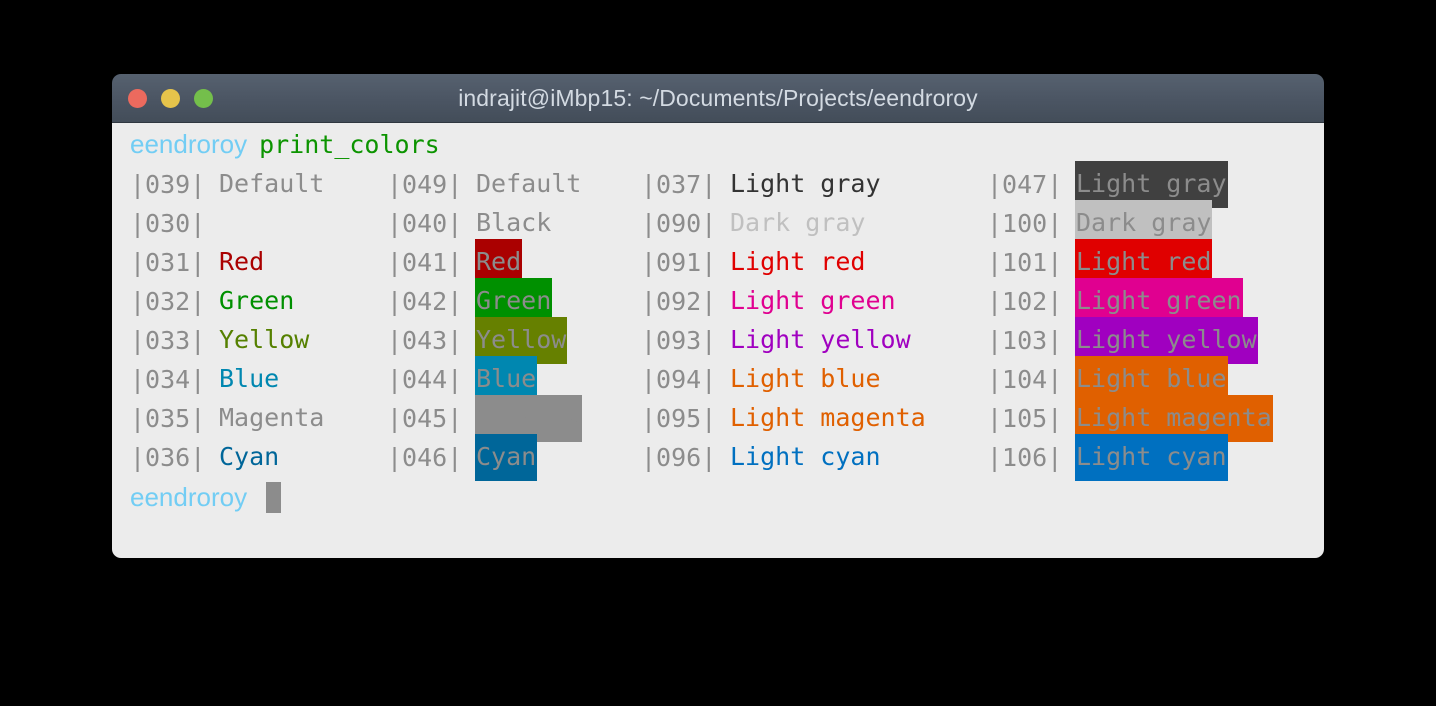  Describe the element at coordinates (784, 418) in the screenshot. I see `color-cell: |095| Light magenta` at that location.